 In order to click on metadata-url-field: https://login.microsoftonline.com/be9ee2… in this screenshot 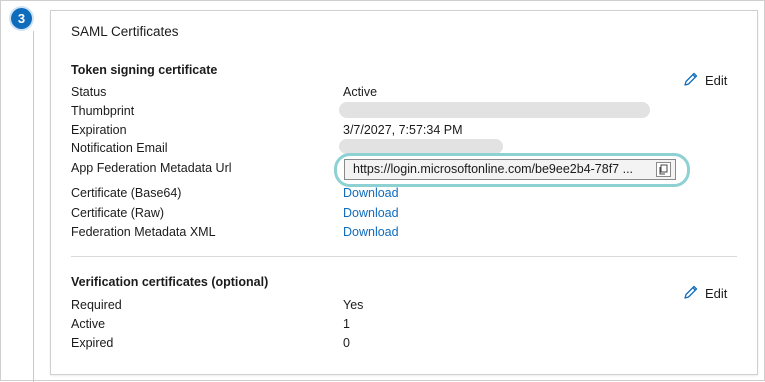, I will do `click(510, 169)`.